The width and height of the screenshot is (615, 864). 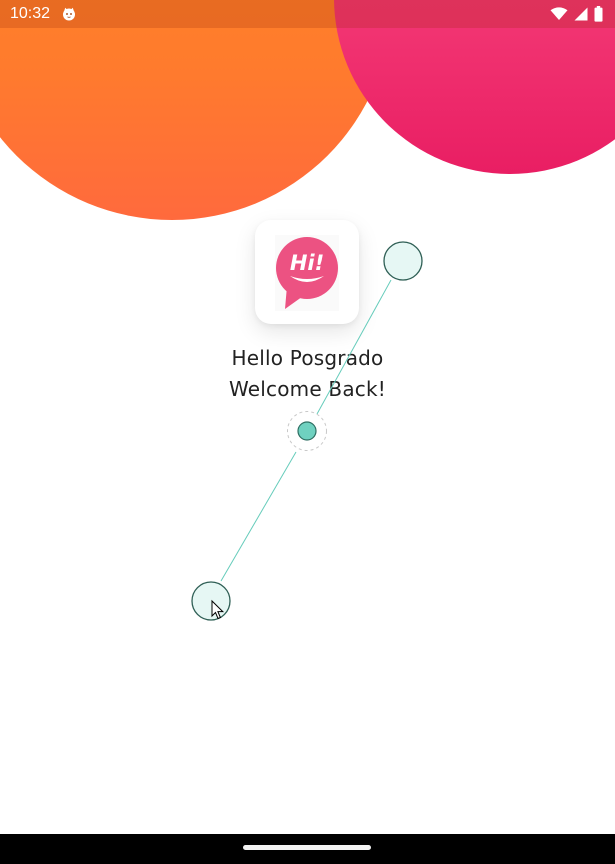 What do you see at coordinates (258, 516) in the screenshot?
I see `gesture-line-lower` at bounding box center [258, 516].